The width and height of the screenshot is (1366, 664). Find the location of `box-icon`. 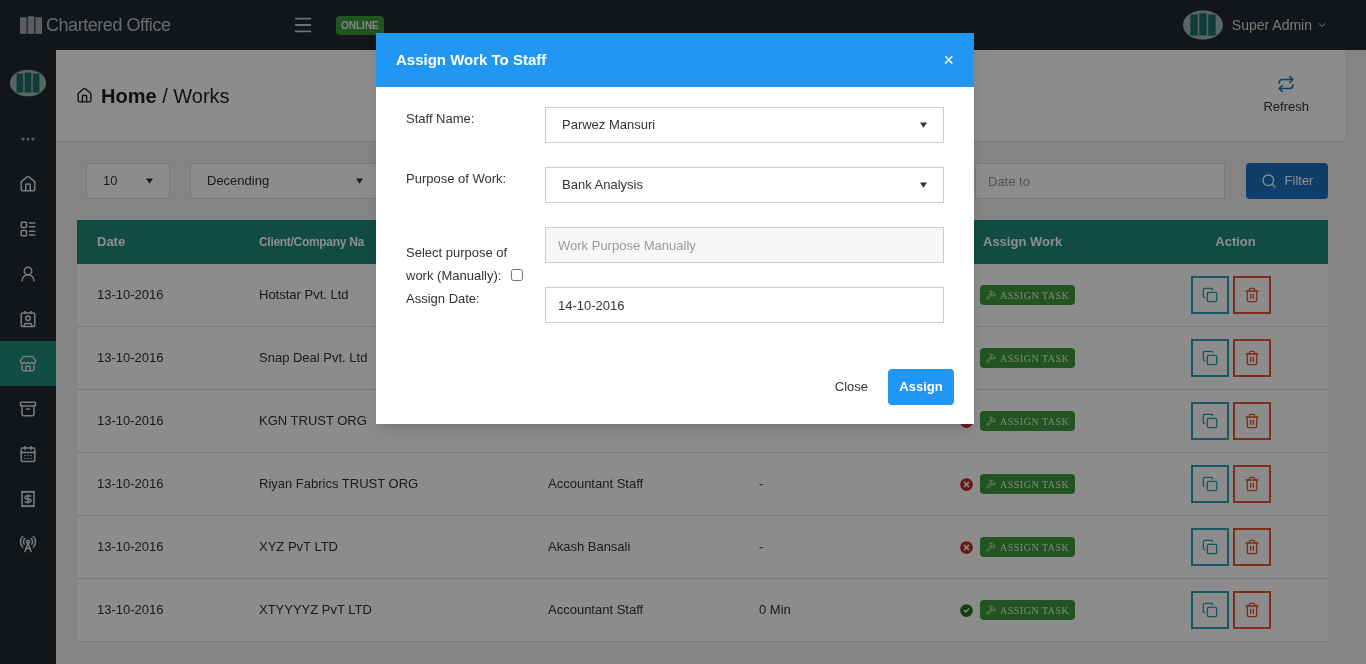

box-icon is located at coordinates (28, 408).